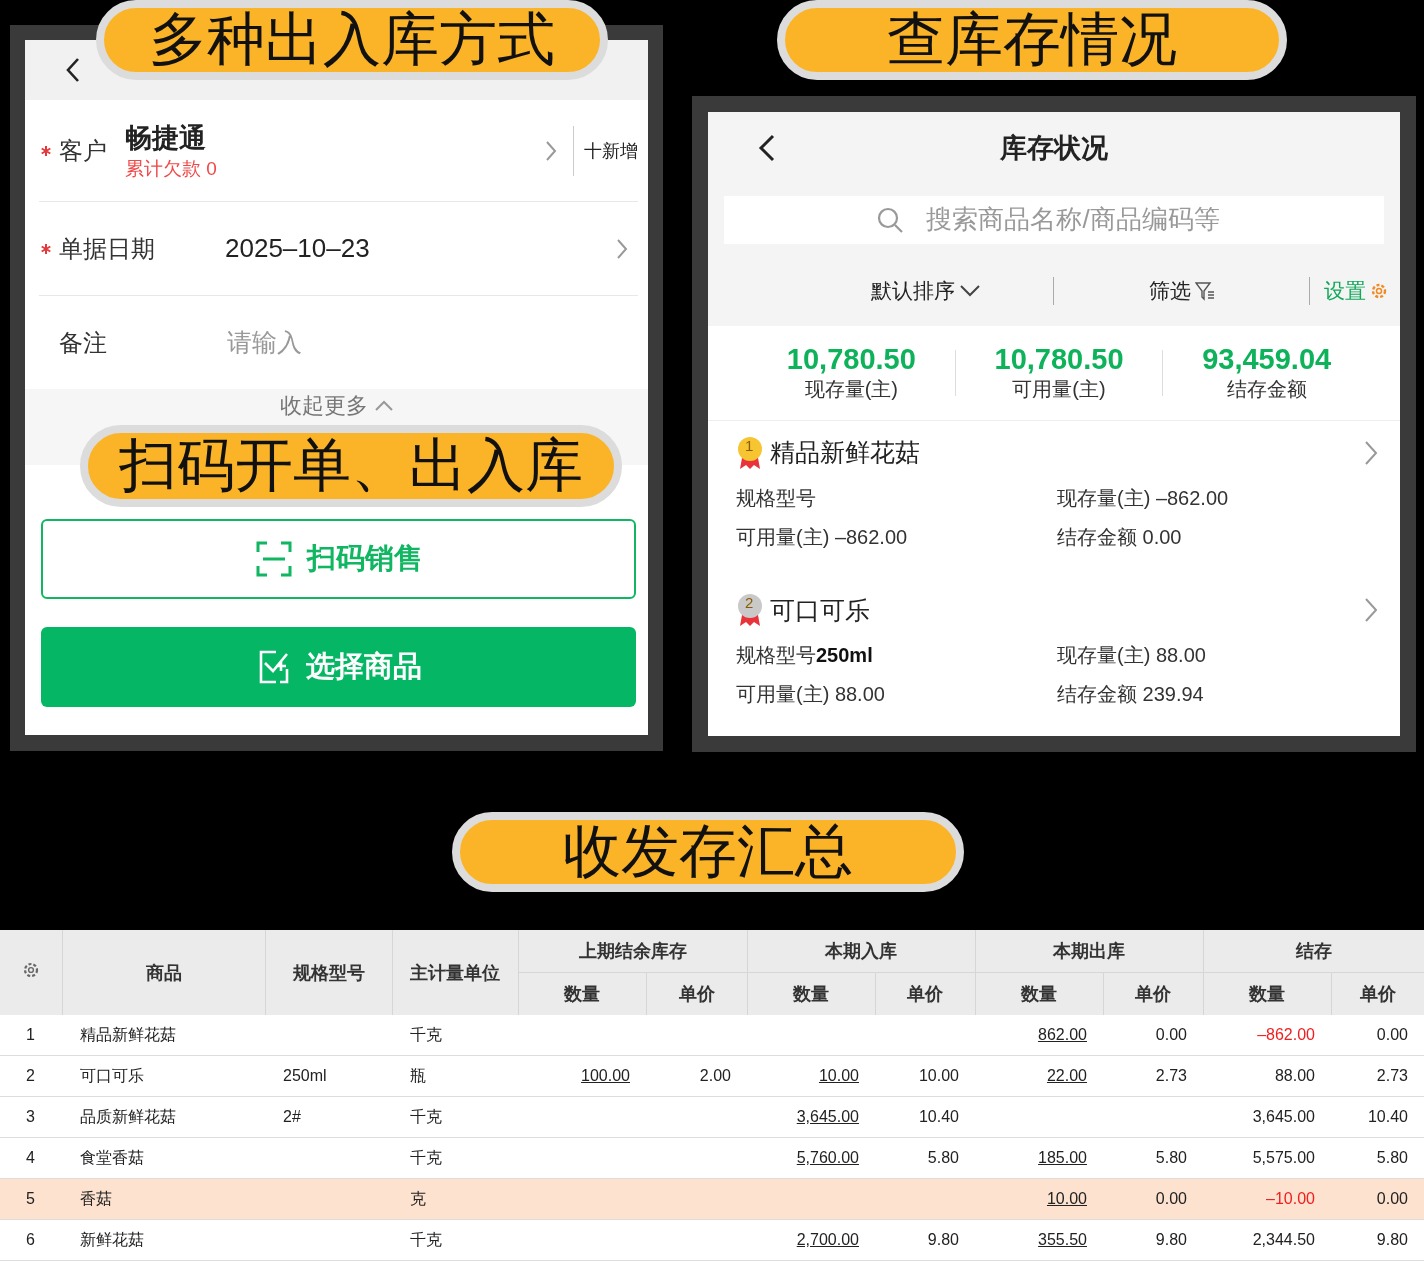  I want to click on product-name: 可口可乐, so click(1067, 610).